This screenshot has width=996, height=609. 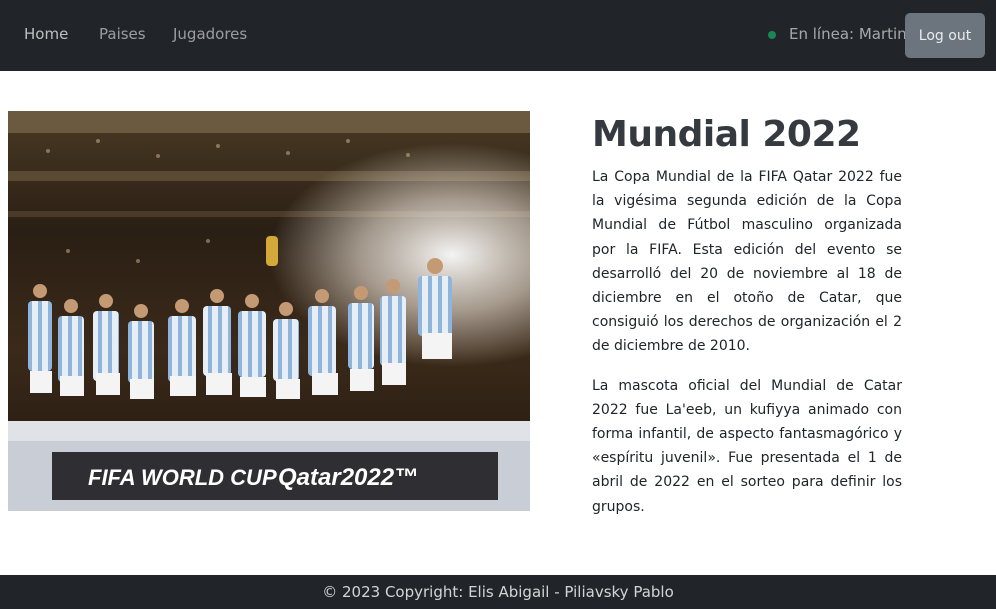 I want to click on nav-link-jugadores: Jugadores, so click(x=210, y=34).